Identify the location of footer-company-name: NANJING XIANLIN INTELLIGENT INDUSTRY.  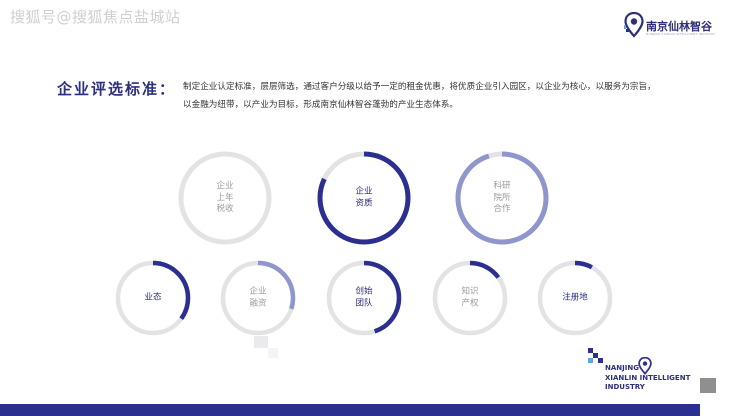
(648, 377).